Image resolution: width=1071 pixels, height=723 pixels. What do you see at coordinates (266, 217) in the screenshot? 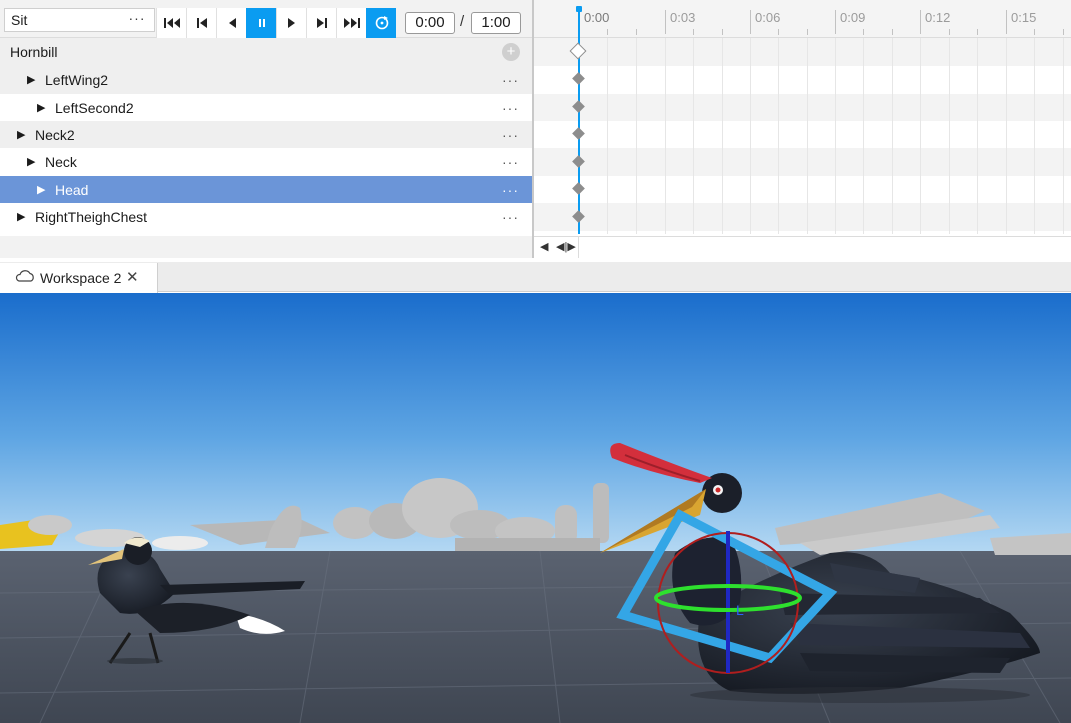
I see `tree-item-righttheighchest: ▶ RightTheighChest ···` at bounding box center [266, 217].